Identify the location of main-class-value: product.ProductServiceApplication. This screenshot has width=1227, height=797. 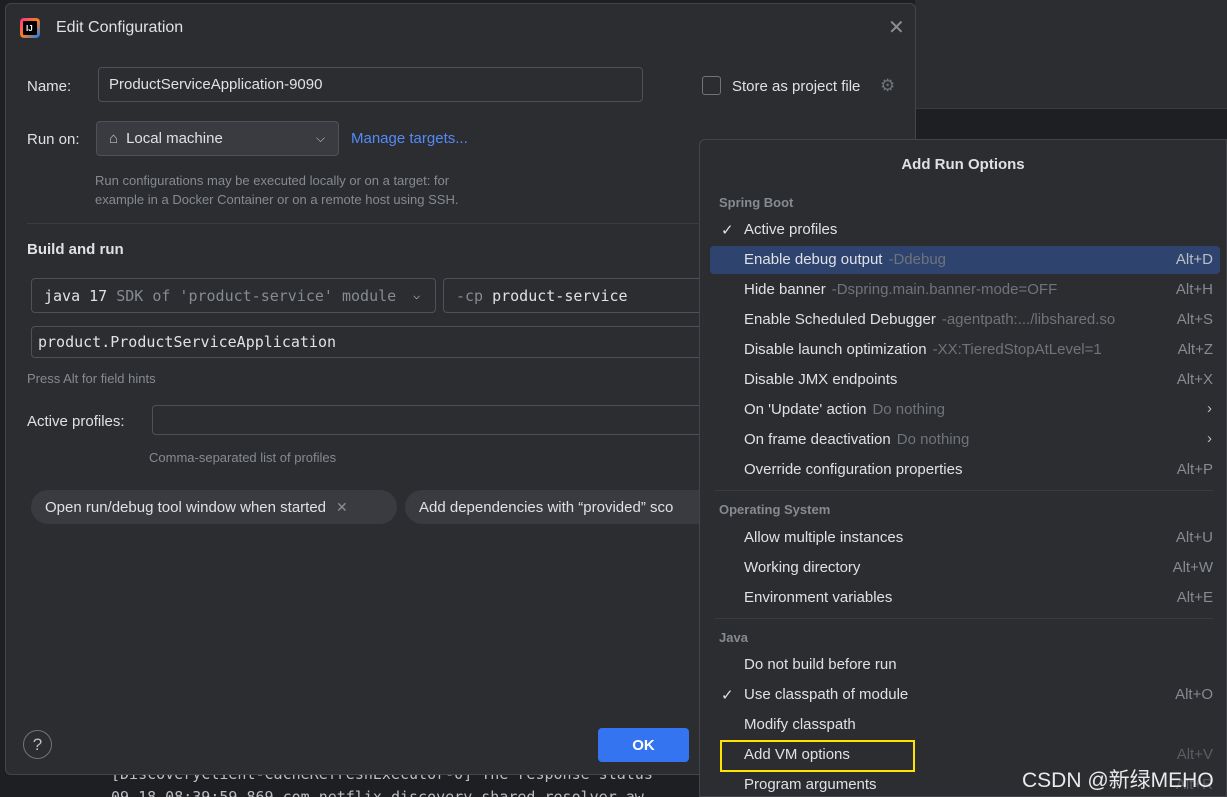
(187, 342).